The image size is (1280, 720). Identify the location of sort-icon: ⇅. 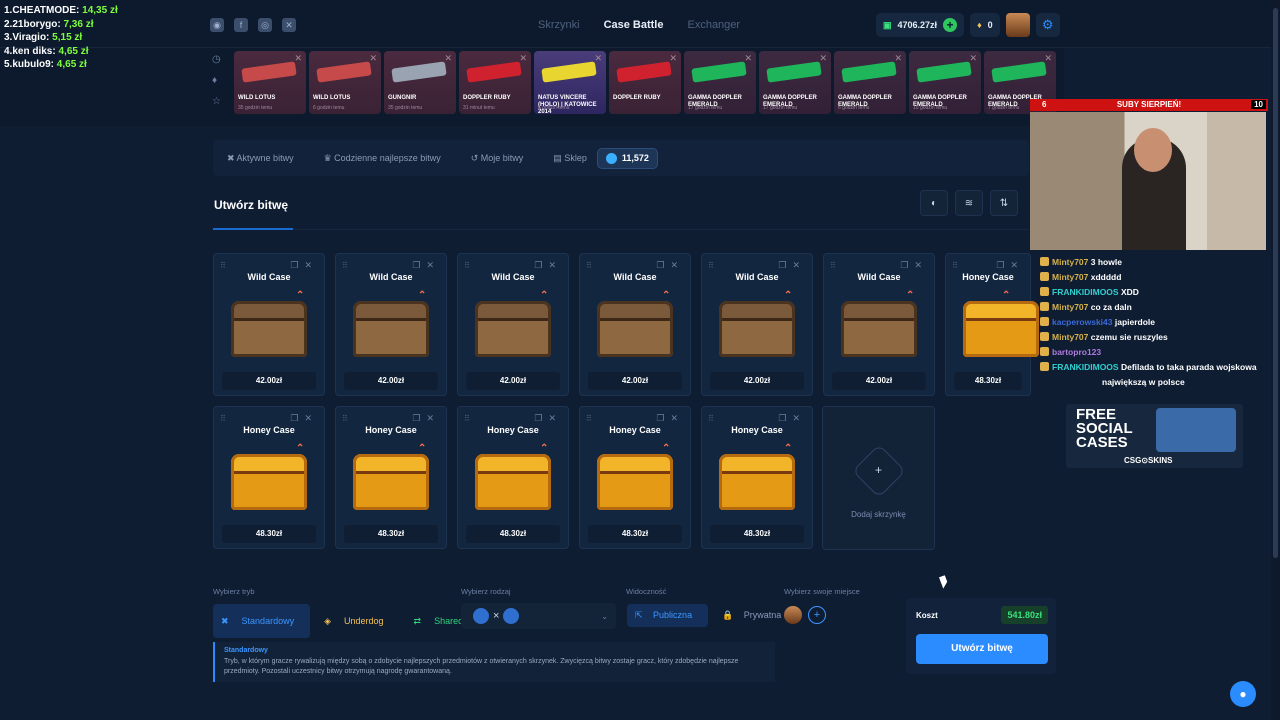
(1004, 203).